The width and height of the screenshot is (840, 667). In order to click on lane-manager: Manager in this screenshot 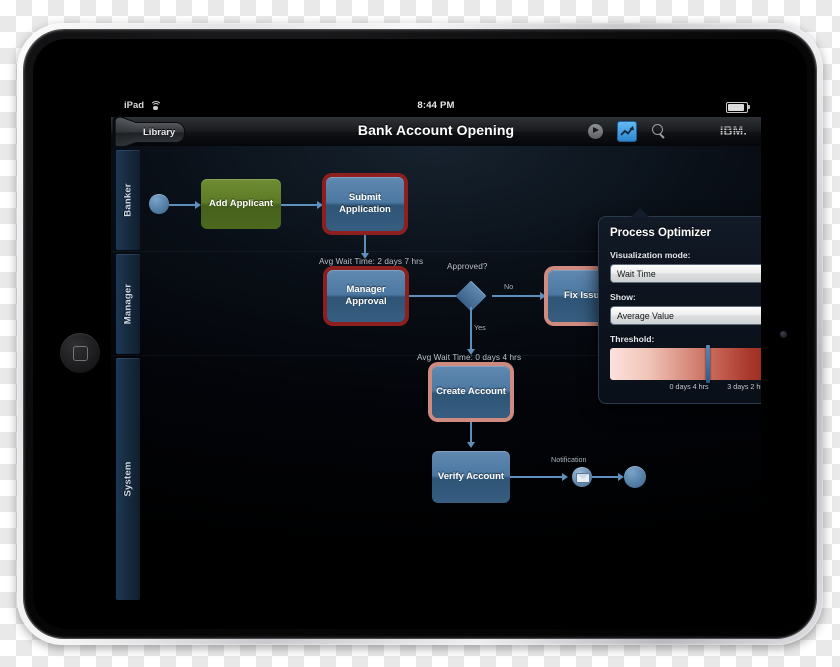, I will do `click(128, 304)`.